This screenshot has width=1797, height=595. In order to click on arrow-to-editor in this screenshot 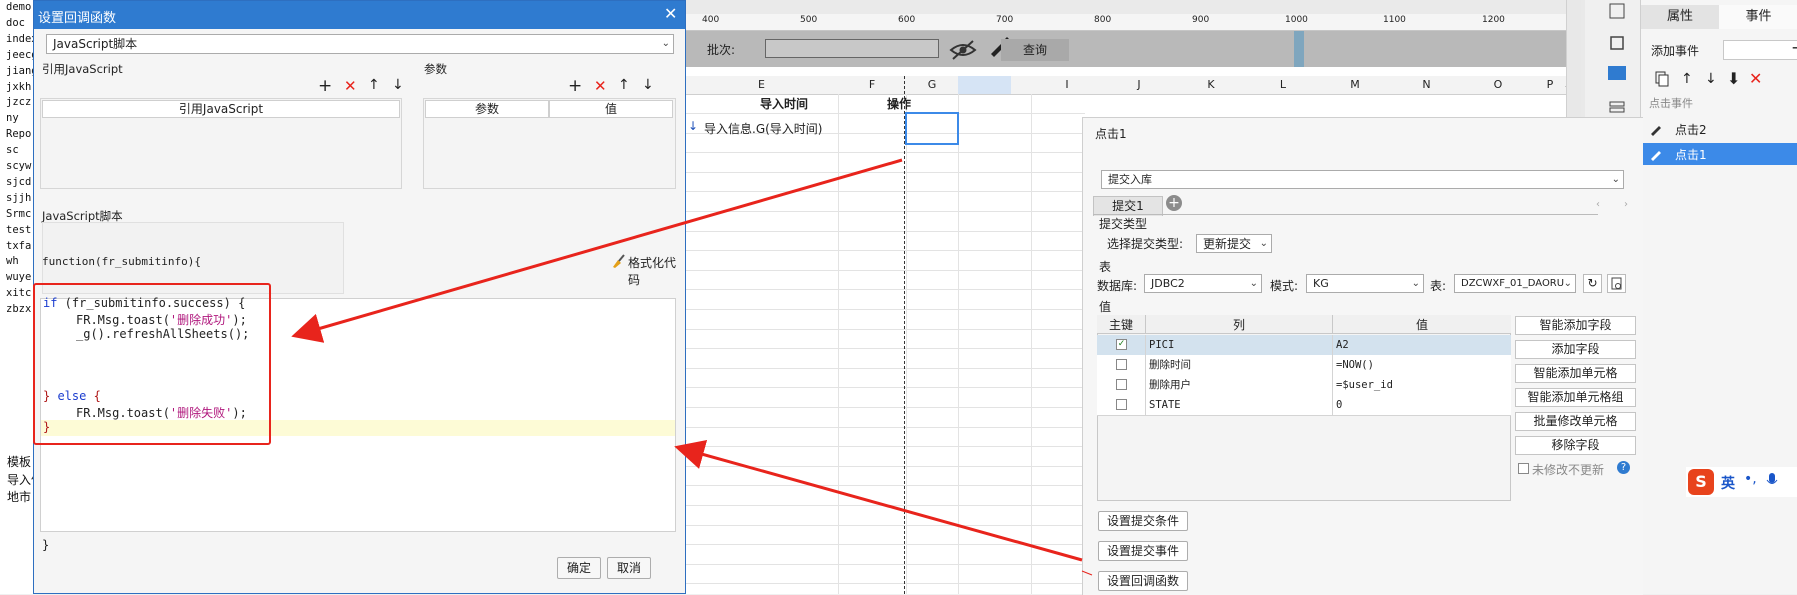, I will do `click(878, 500)`.